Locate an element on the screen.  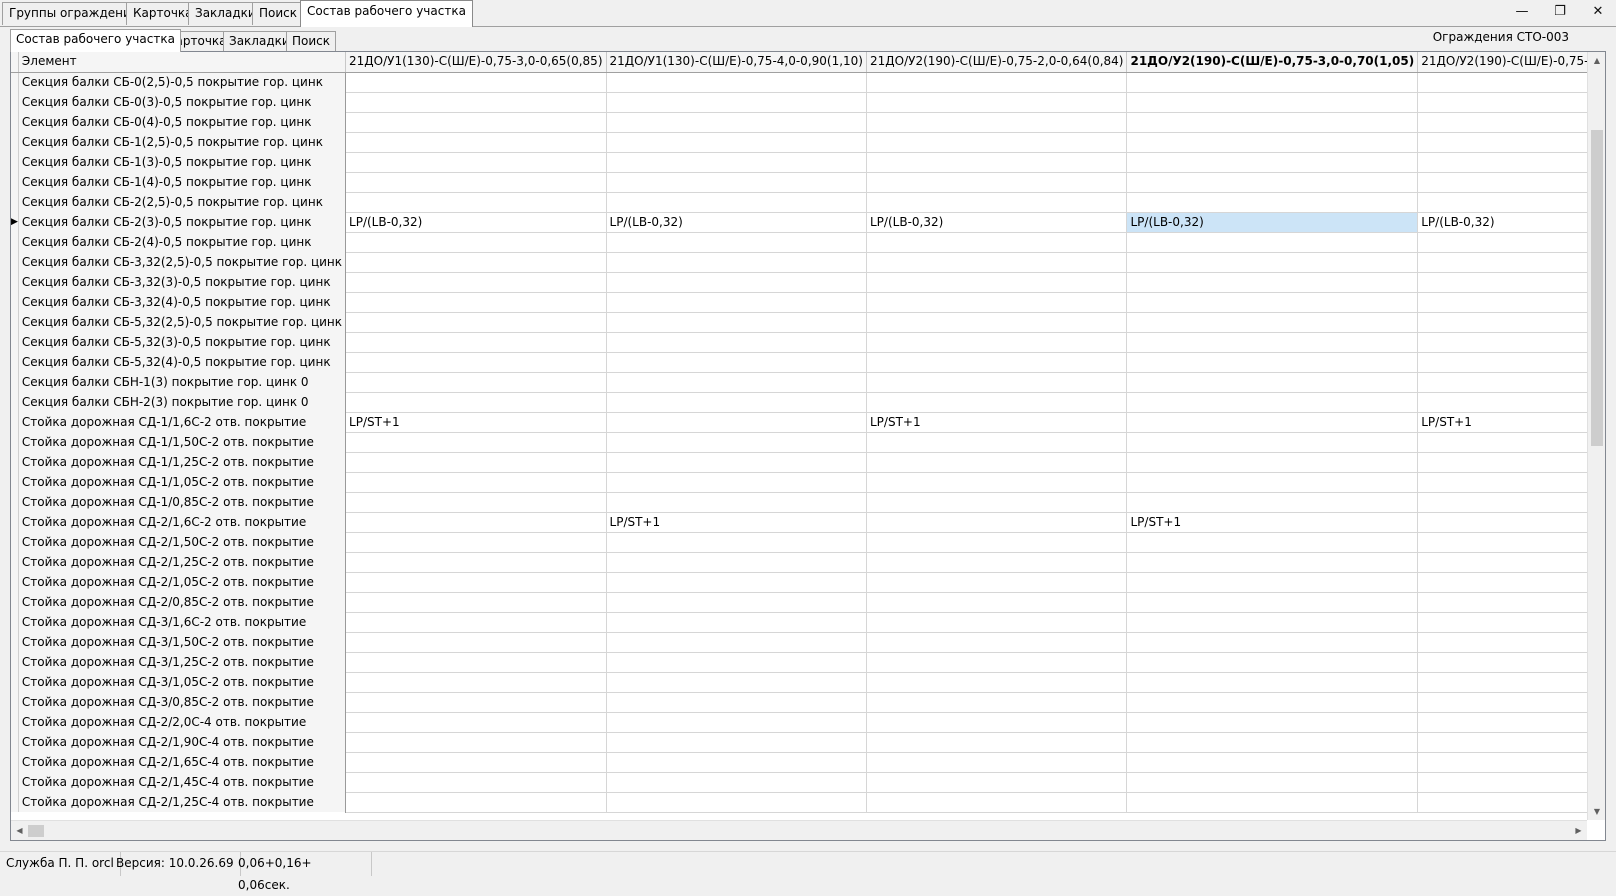
tab-fence-groups: Группы ограждений is located at coordinates (74, 13).